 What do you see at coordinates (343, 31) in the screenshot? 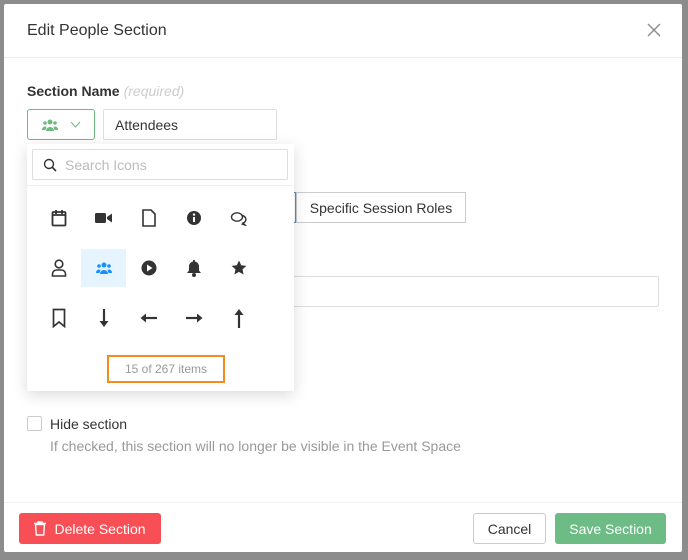
I see `modal-header: Edit People Section` at bounding box center [343, 31].